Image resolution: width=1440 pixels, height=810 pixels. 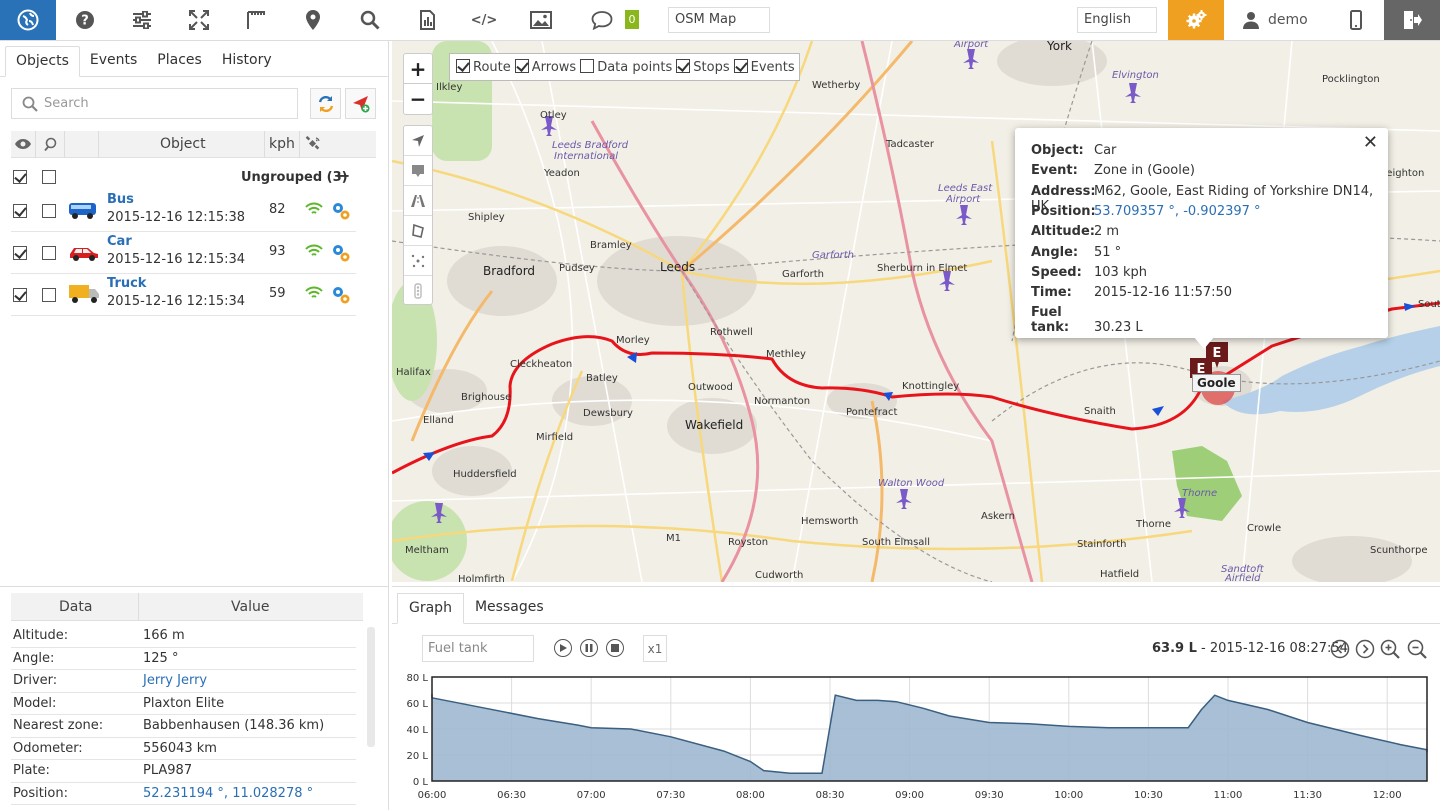 I want to click on help-icon: ?, so click(x=85, y=20).